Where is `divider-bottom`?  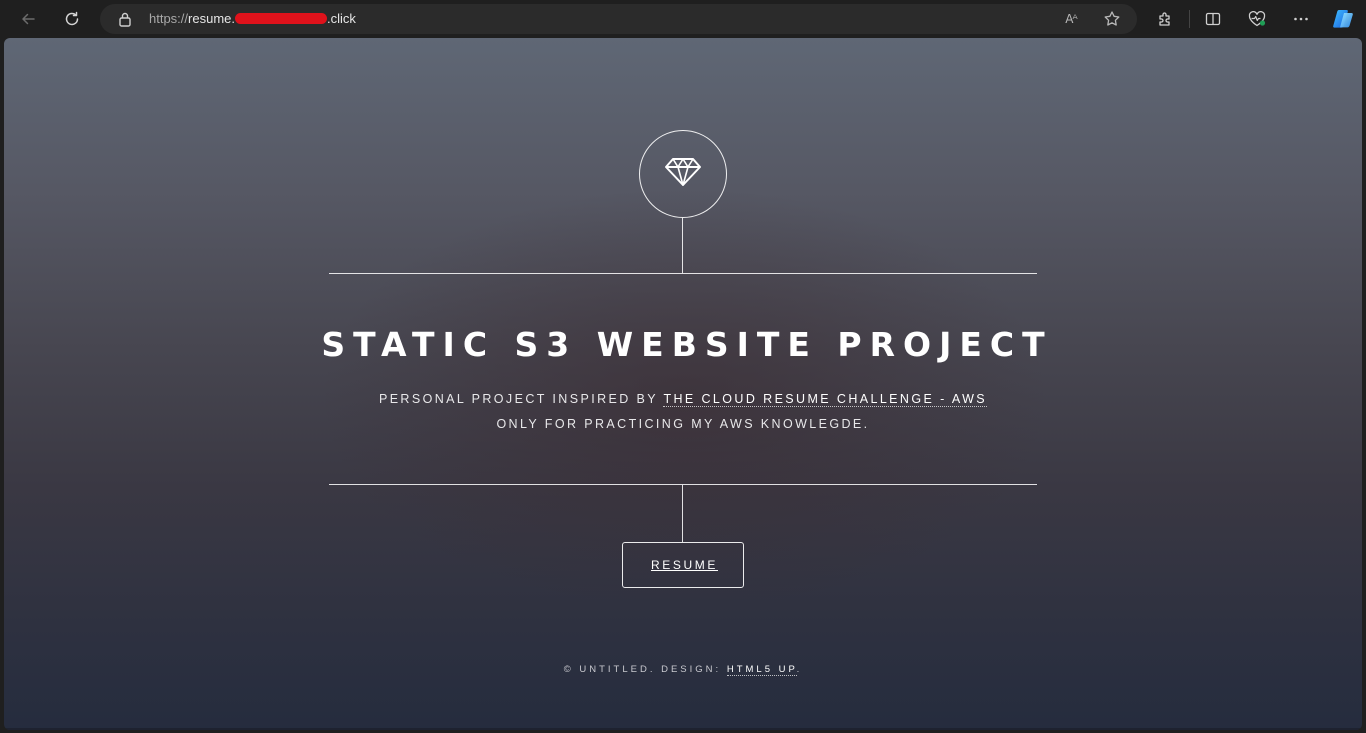
divider-bottom is located at coordinates (683, 484).